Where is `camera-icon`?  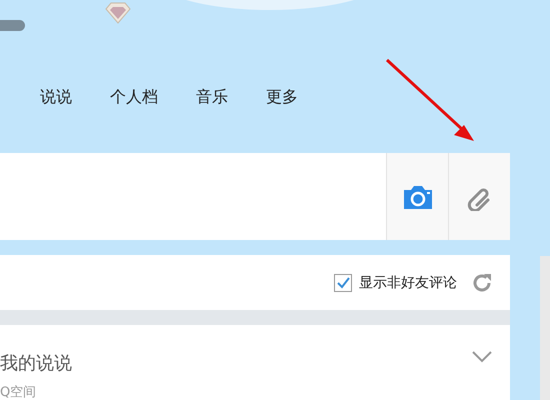
camera-icon is located at coordinates (418, 197).